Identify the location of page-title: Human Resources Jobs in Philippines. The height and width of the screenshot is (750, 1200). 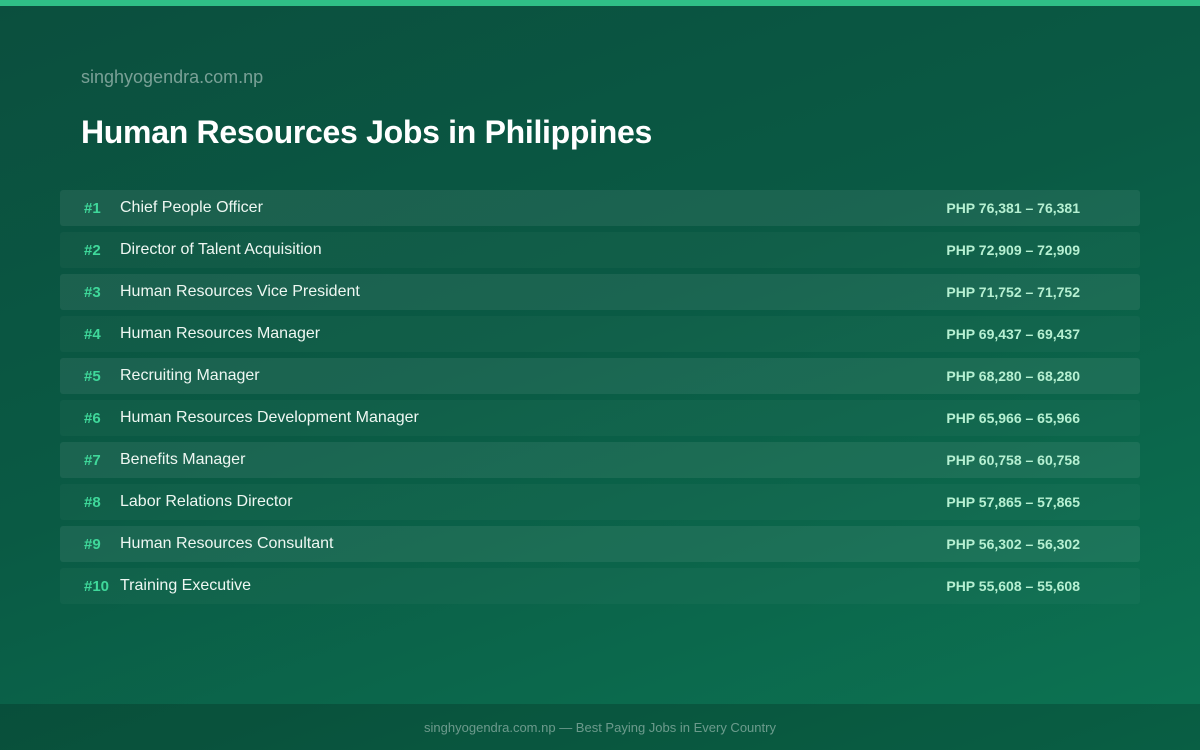
(366, 132).